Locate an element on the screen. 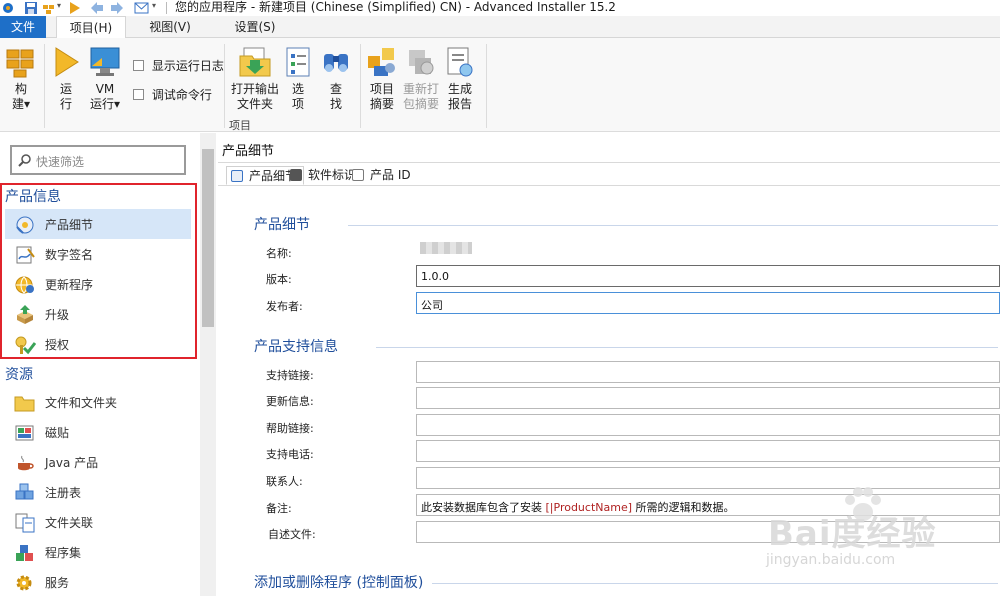 This screenshot has width=1000, height=597. customize-toolbar-icon: ▾ is located at coordinates (154, 8).